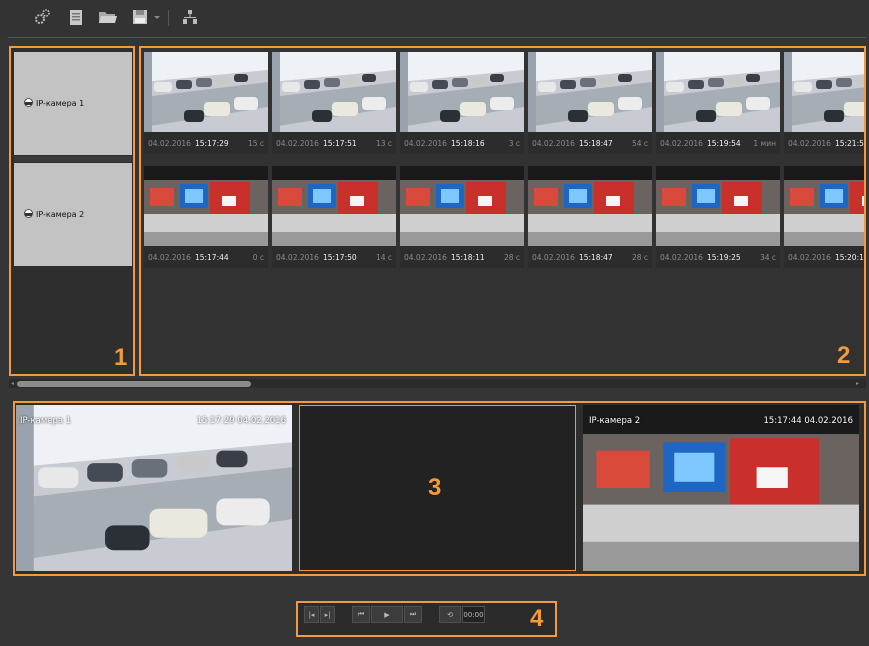 The height and width of the screenshot is (646, 869). I want to click on thumbnail-time: 15:17:51, so click(339, 143).